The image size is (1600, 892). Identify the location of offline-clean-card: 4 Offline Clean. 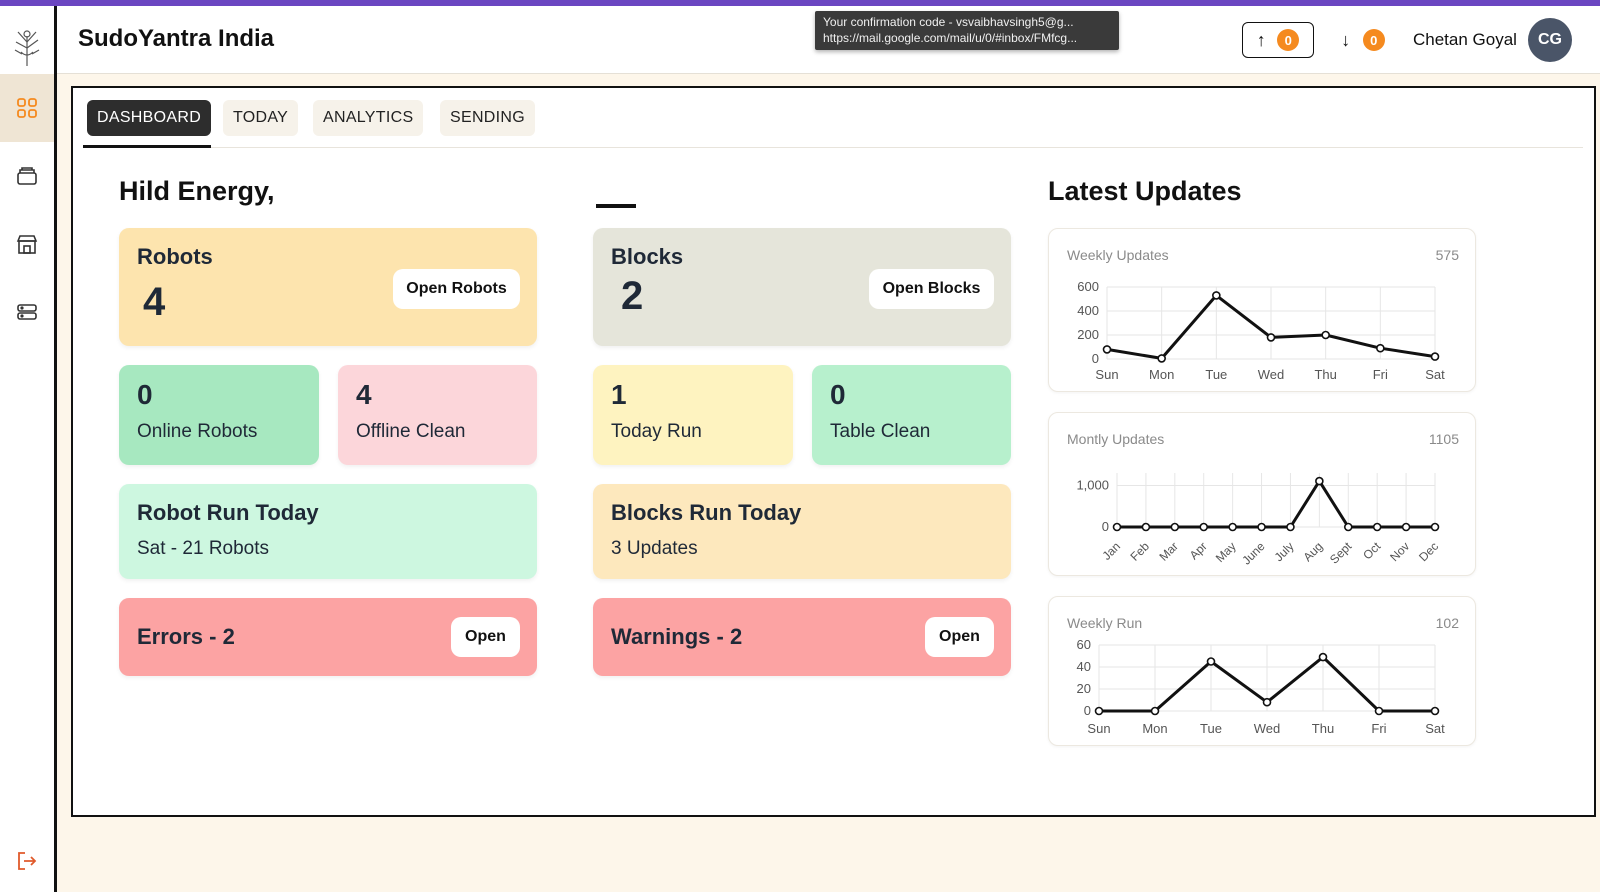
(437, 415).